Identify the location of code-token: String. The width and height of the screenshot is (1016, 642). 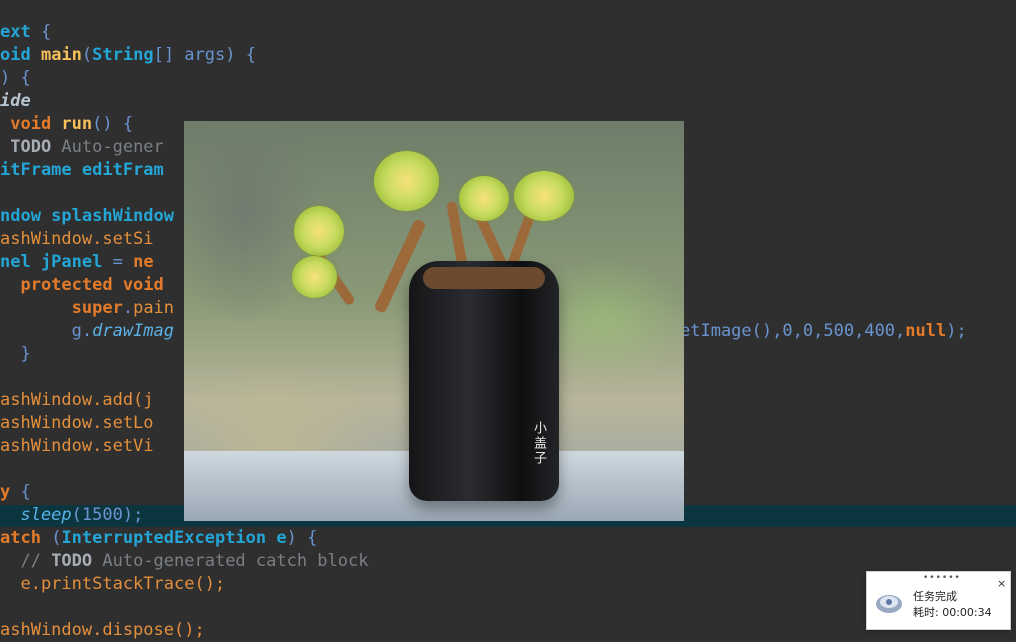
(123, 55).